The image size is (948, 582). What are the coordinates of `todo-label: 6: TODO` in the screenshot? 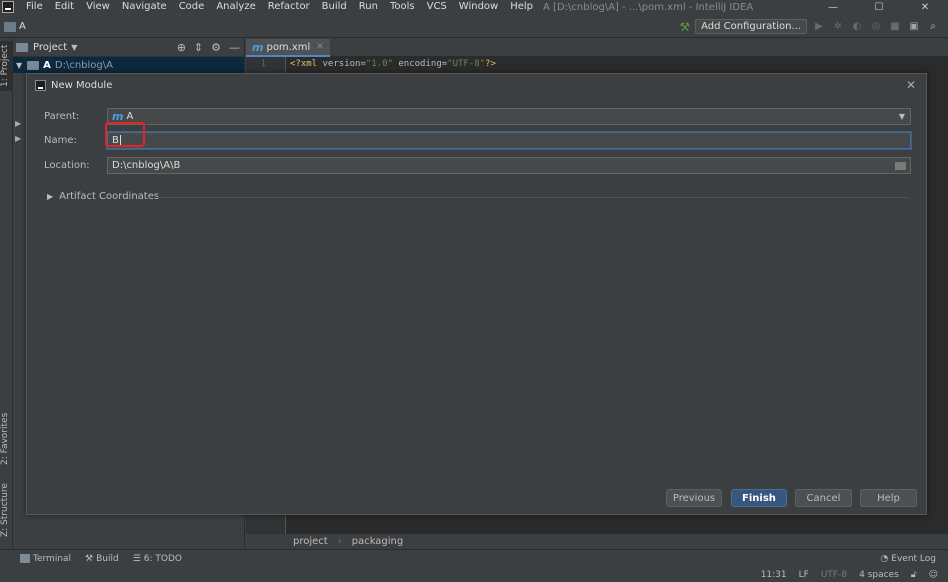 It's located at (163, 558).